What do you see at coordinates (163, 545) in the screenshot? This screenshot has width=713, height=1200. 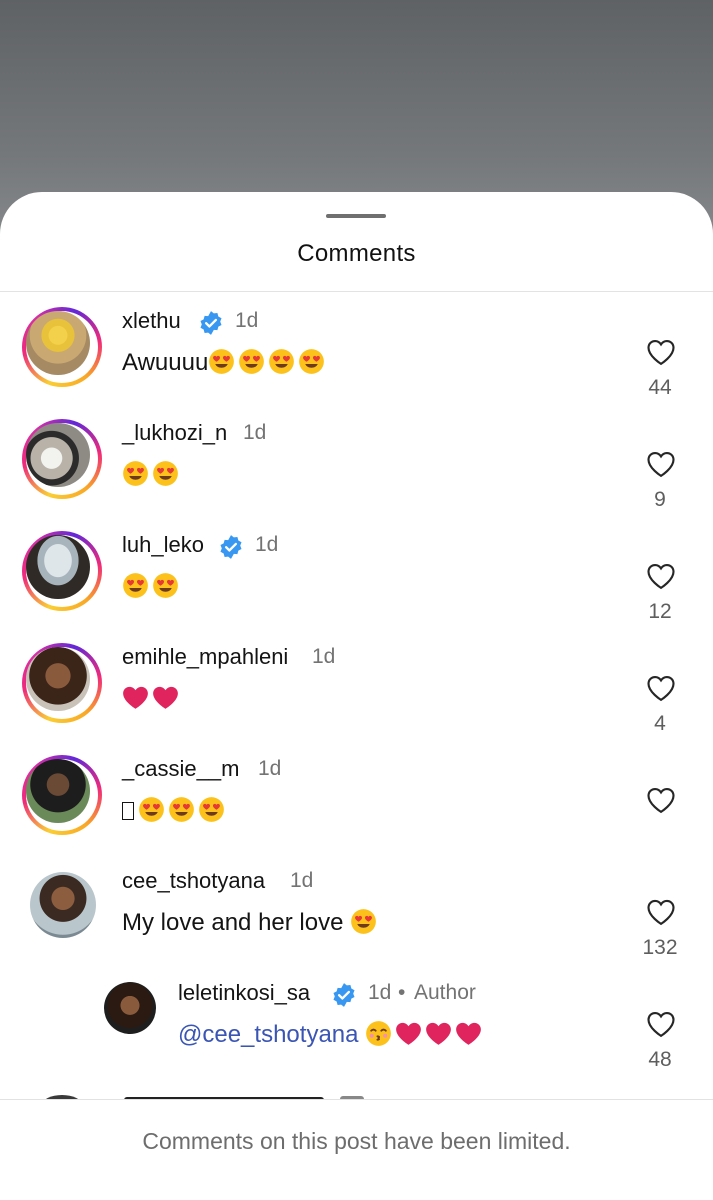 I see `comment-username: luh_leko` at bounding box center [163, 545].